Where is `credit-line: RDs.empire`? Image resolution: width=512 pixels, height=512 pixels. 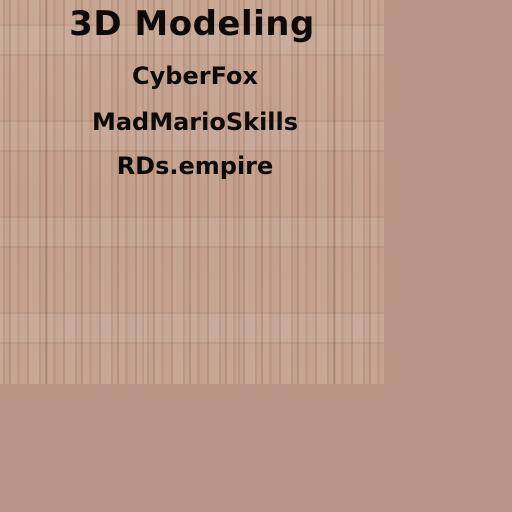 credit-line: RDs.empire is located at coordinates (195, 166).